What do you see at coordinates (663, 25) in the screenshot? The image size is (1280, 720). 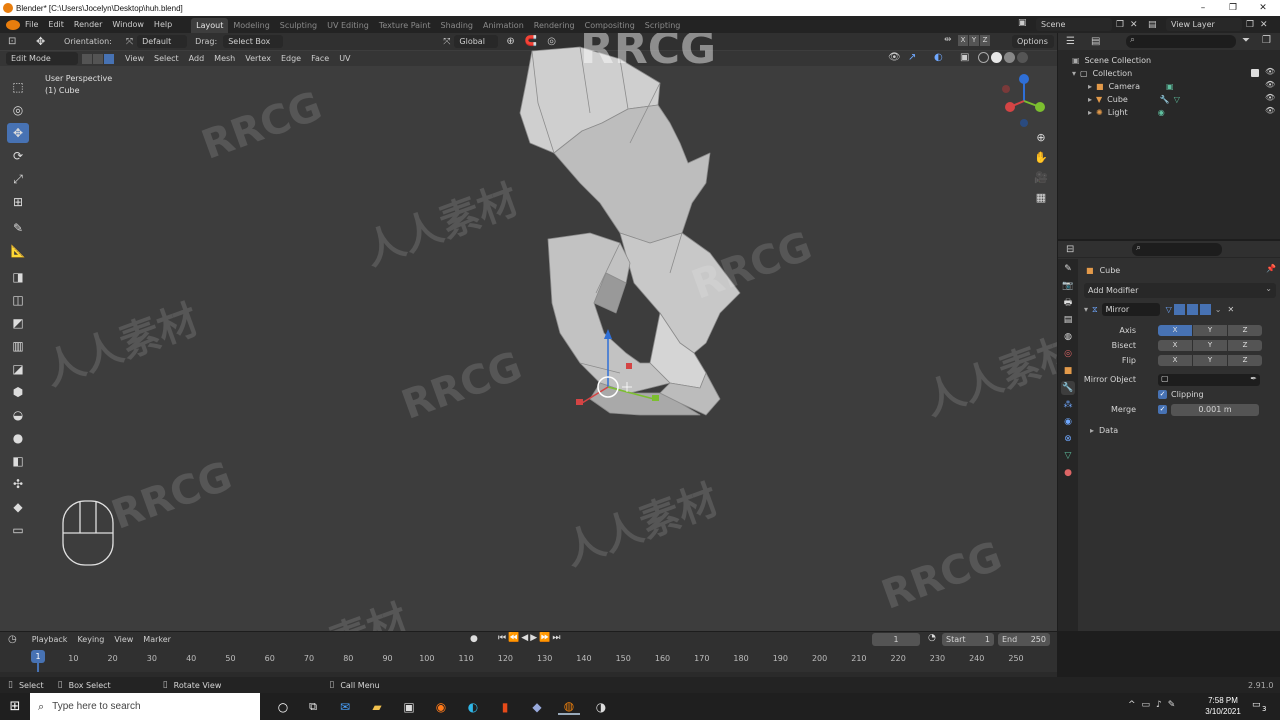 I see `tab-scripting: Scripting` at bounding box center [663, 25].